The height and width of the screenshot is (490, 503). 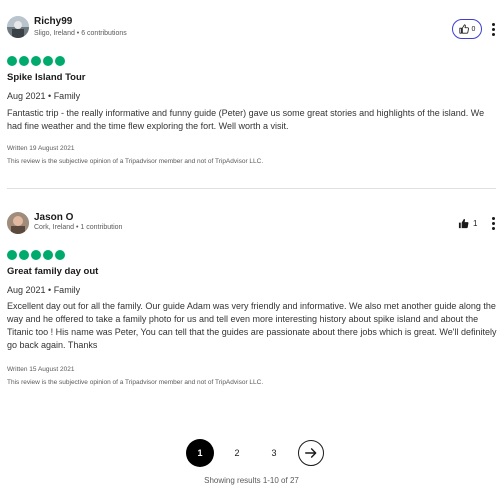 What do you see at coordinates (475, 223) in the screenshot?
I see `helpful-count: 1` at bounding box center [475, 223].